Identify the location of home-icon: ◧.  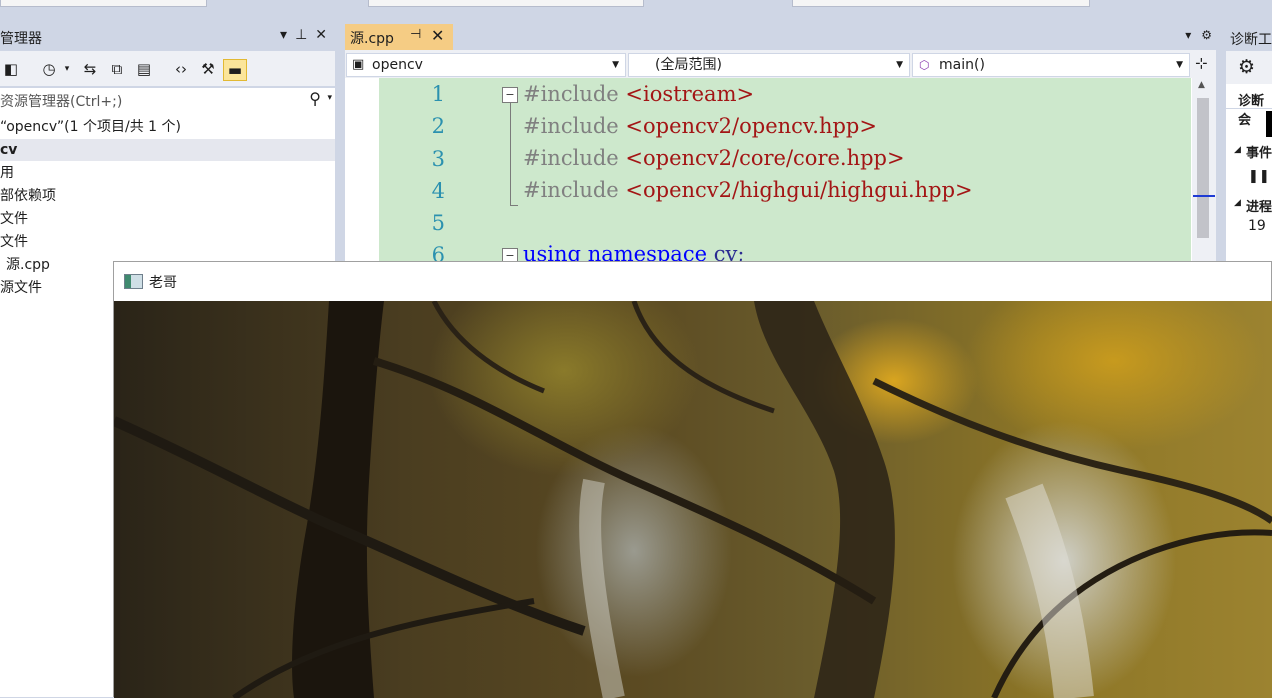
(11, 69).